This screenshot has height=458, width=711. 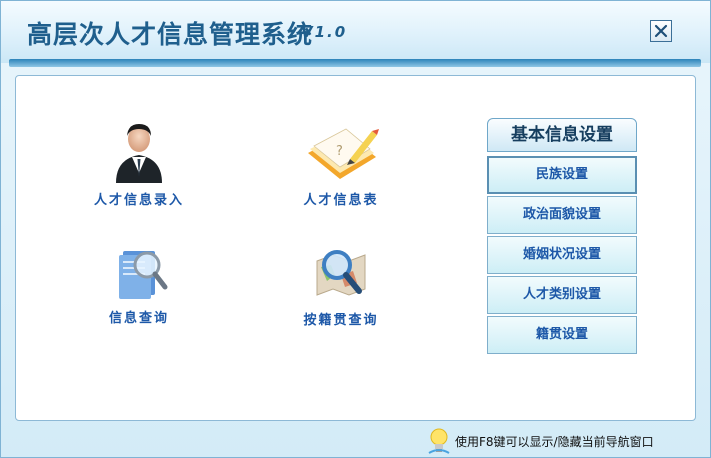 I want to click on notebook-pencil-icon: ?, so click(x=343, y=153).